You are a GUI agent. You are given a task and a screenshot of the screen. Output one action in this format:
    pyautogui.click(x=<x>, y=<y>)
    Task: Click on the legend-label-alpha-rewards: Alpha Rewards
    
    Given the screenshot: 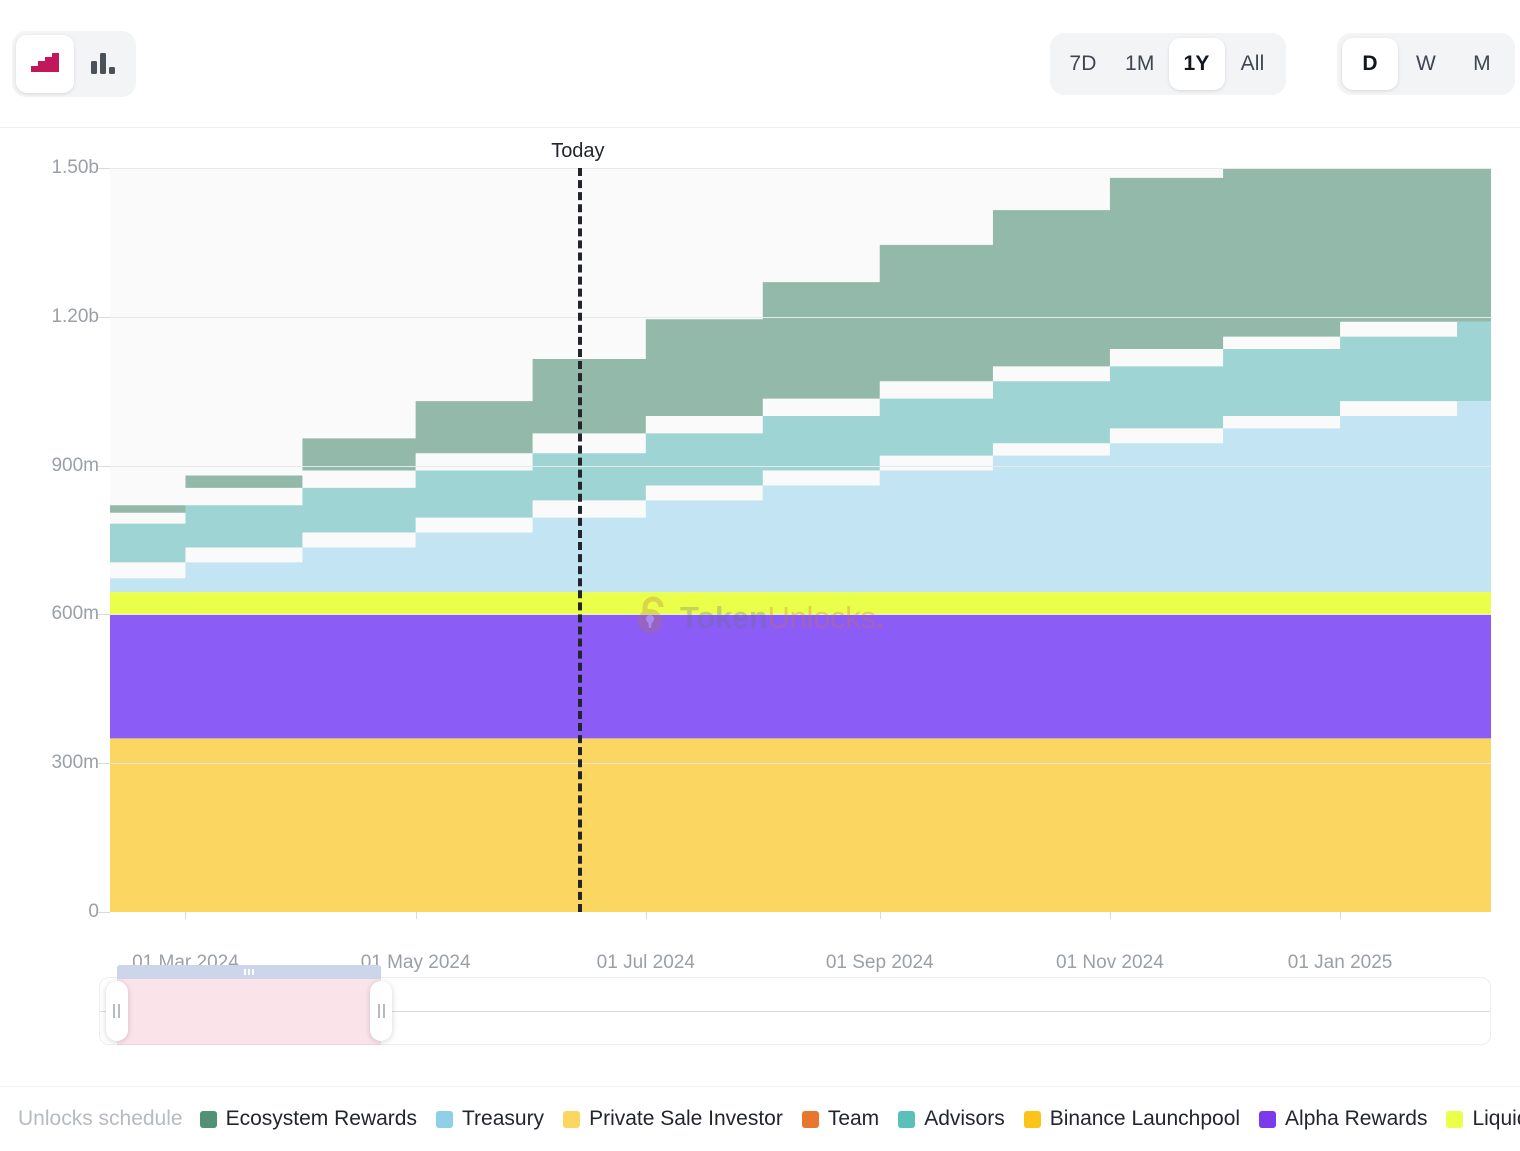 What is the action you would take?
    pyautogui.click(x=1356, y=1118)
    